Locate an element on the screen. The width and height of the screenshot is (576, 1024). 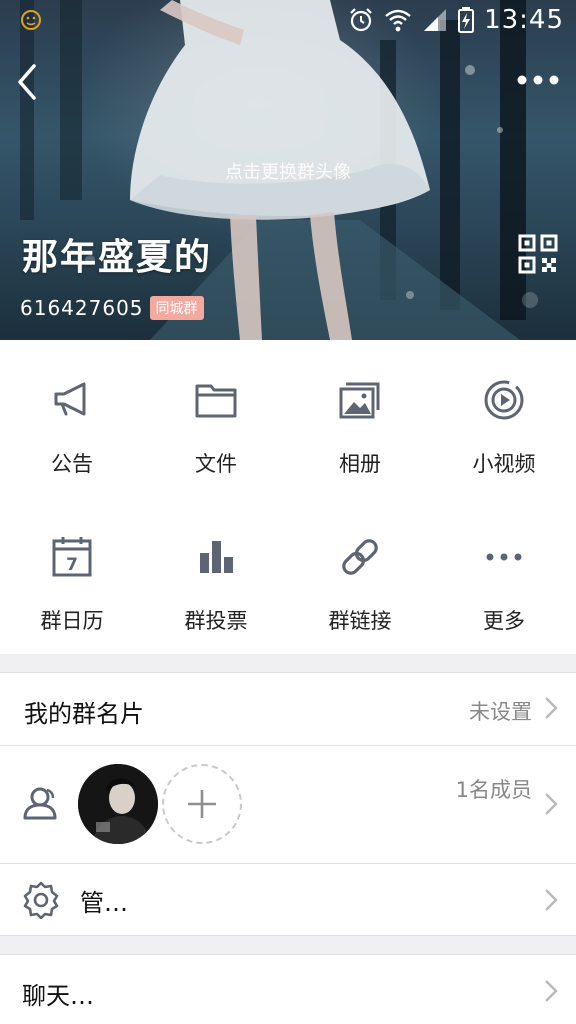
add-member-button is located at coordinates (202, 804).